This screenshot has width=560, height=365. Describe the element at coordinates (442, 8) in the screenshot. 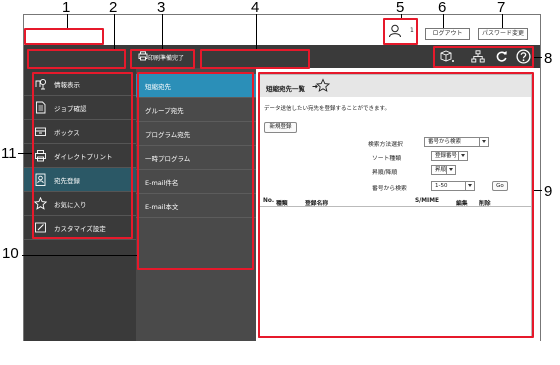

I see `callout-number-6: 6` at that location.